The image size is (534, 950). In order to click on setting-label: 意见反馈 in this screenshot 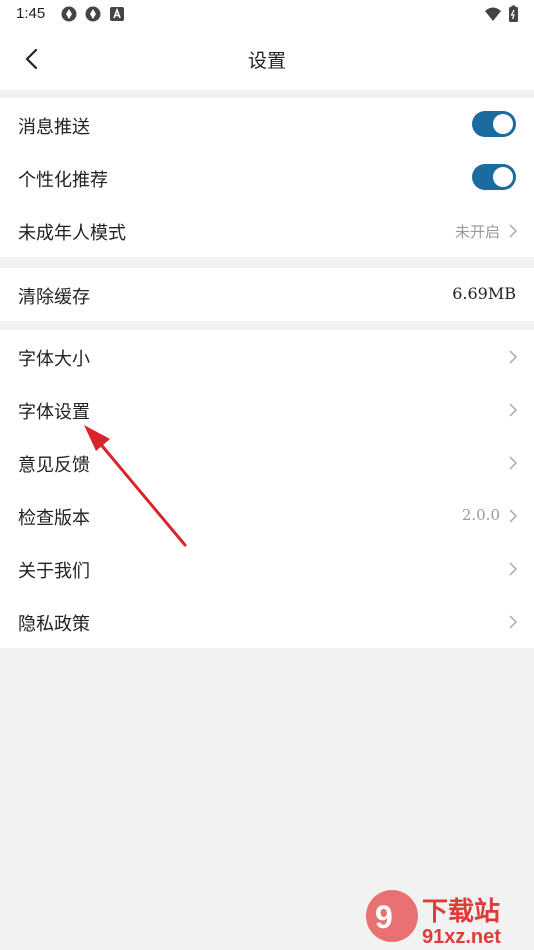, I will do `click(54, 465)`.